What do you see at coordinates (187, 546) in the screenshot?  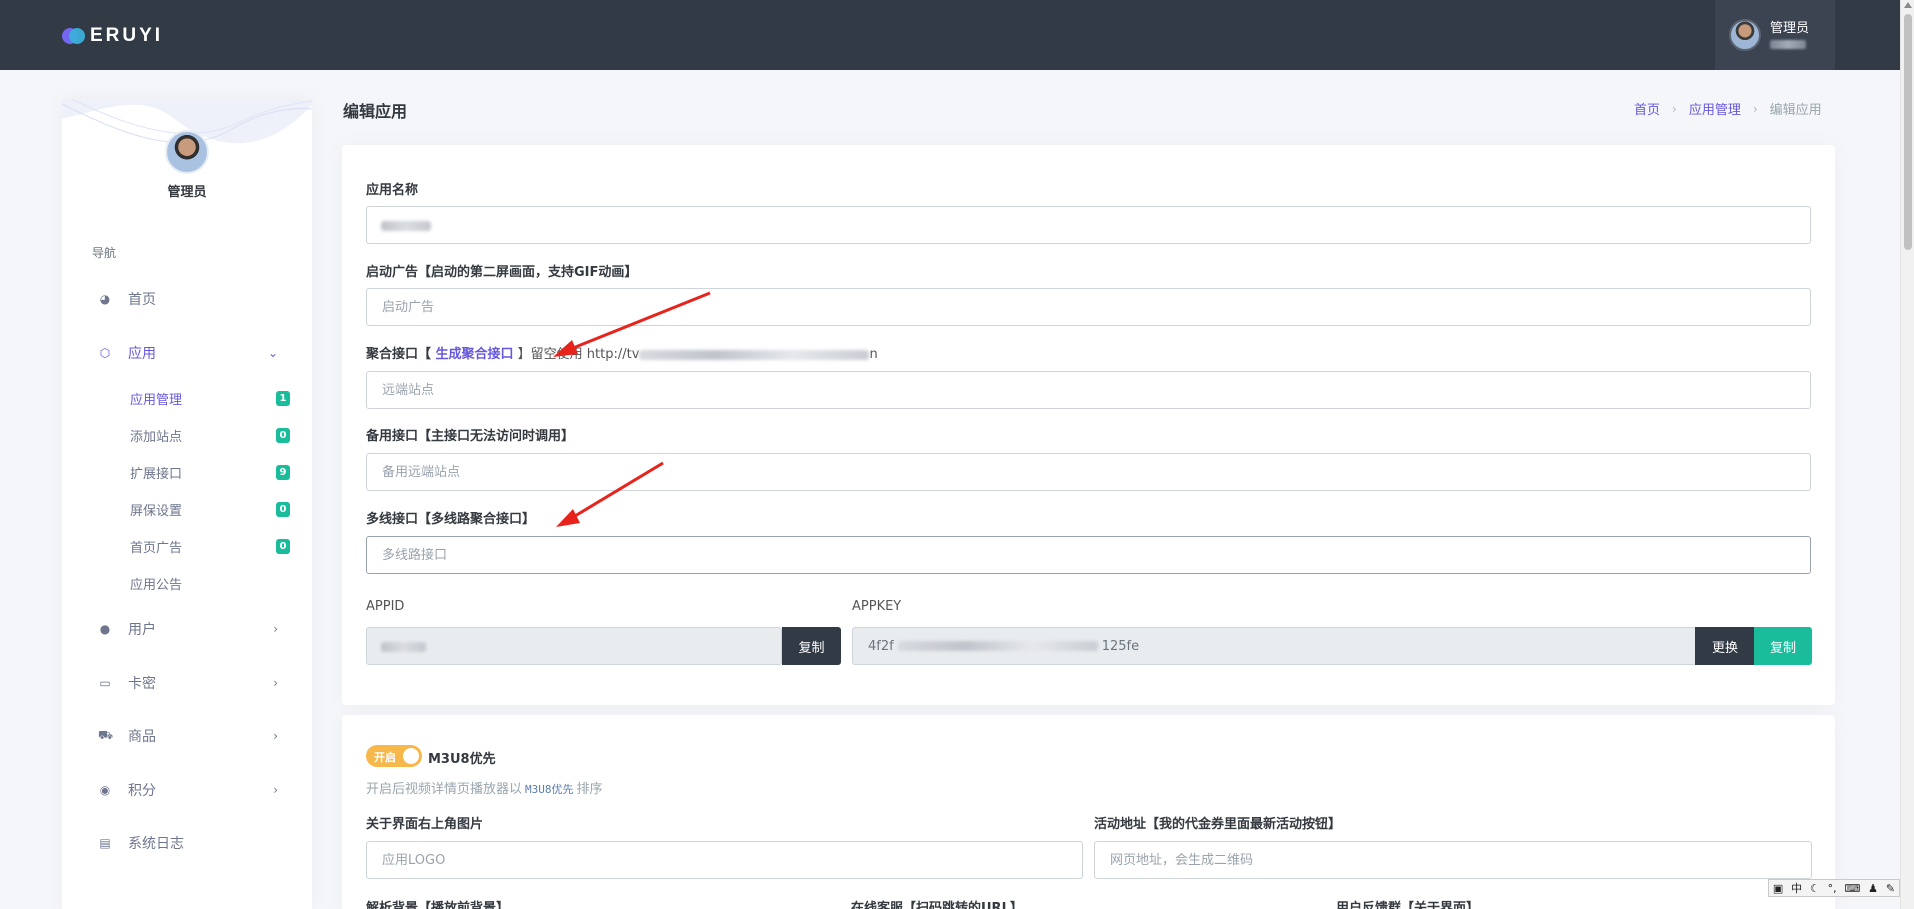 I see `sub-item-home-ads: 首页广告 0` at bounding box center [187, 546].